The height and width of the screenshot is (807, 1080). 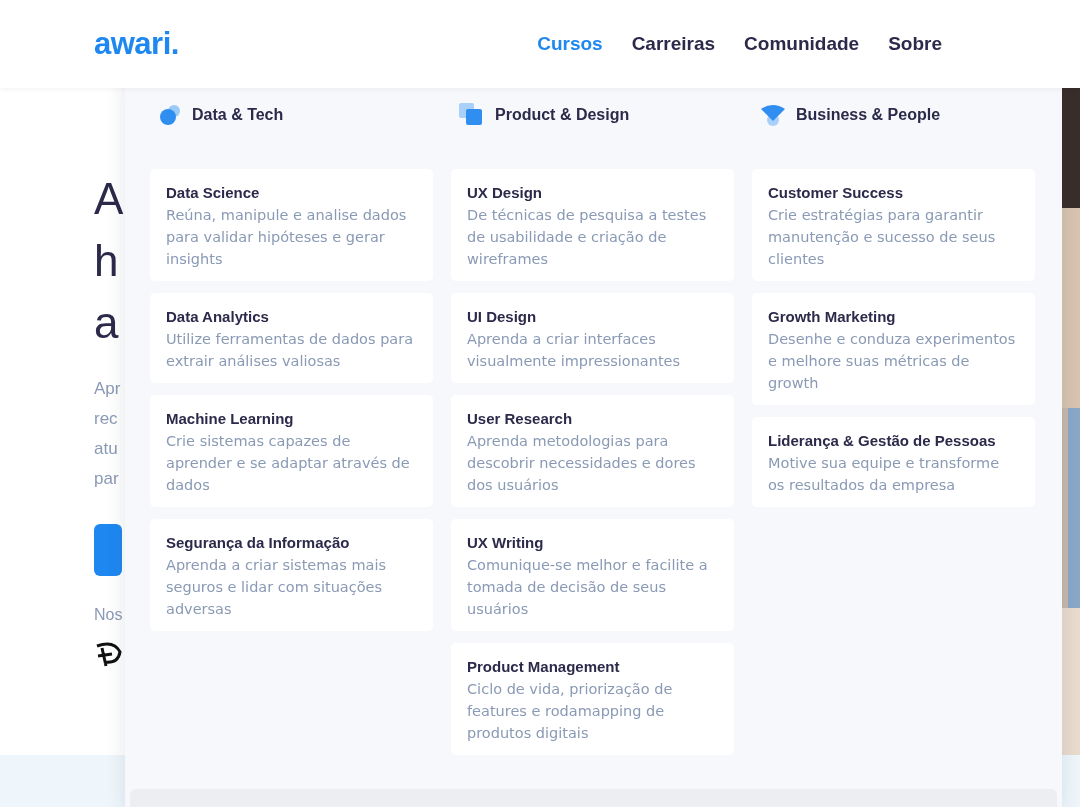 I want to click on course-card: User Research Aprenda metodologias para descobrir necessidades e dores dos usuários, so click(x=592, y=451).